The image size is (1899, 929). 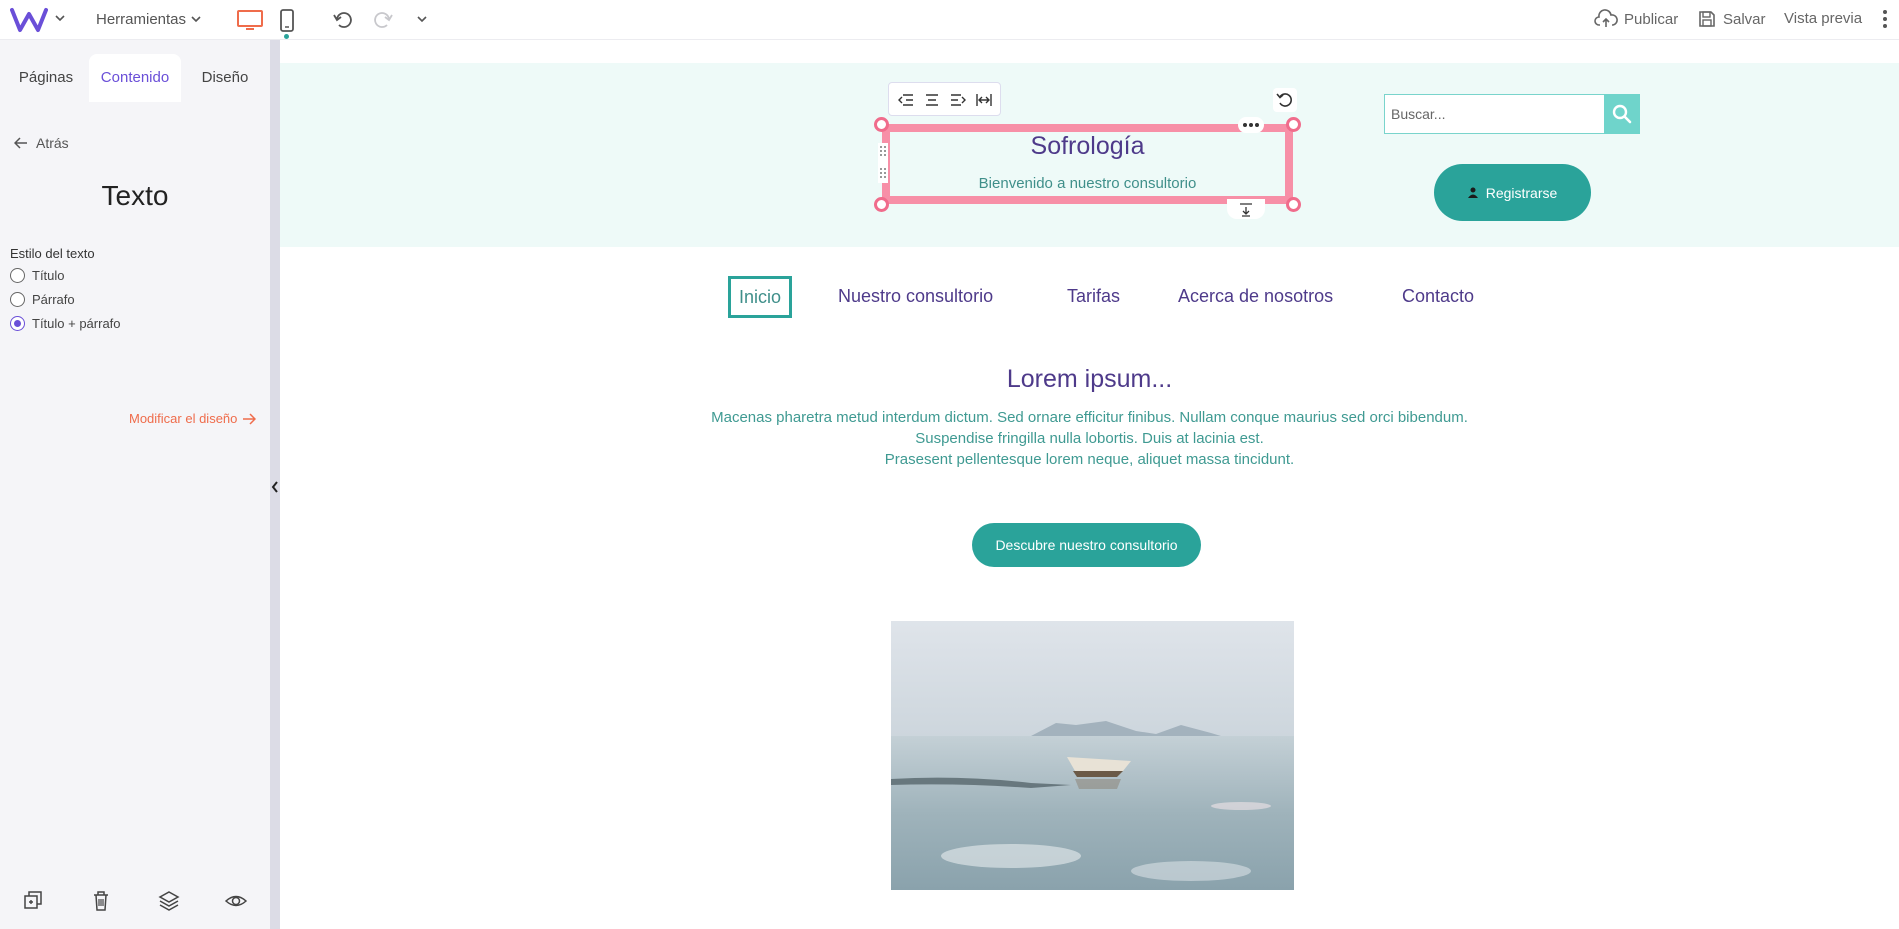 I want to click on nav-item-acerca: Acerca de nosotros, so click(x=1255, y=297).